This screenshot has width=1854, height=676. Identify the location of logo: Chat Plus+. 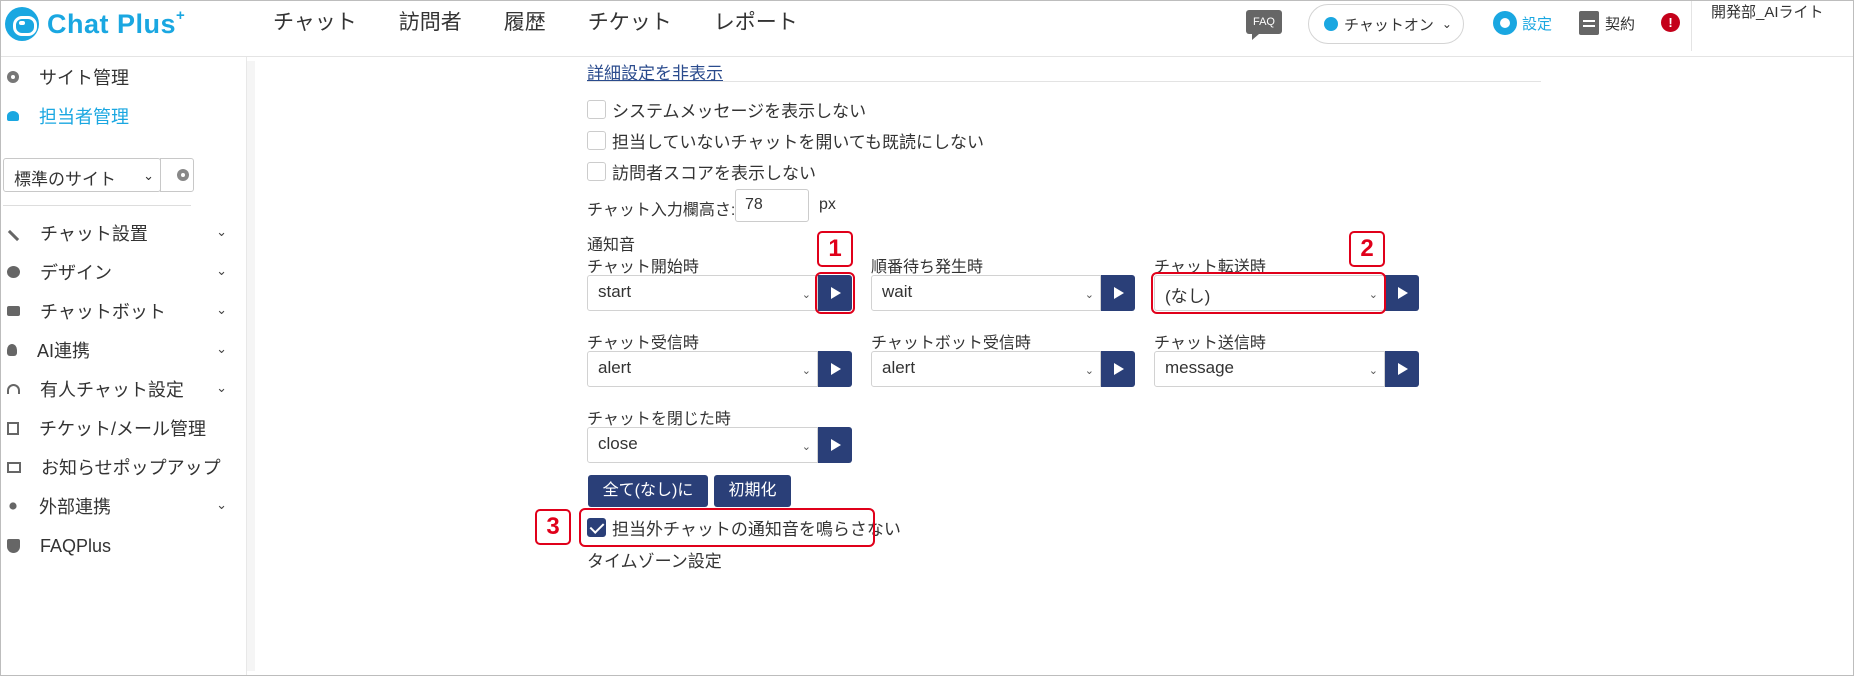
(95, 24).